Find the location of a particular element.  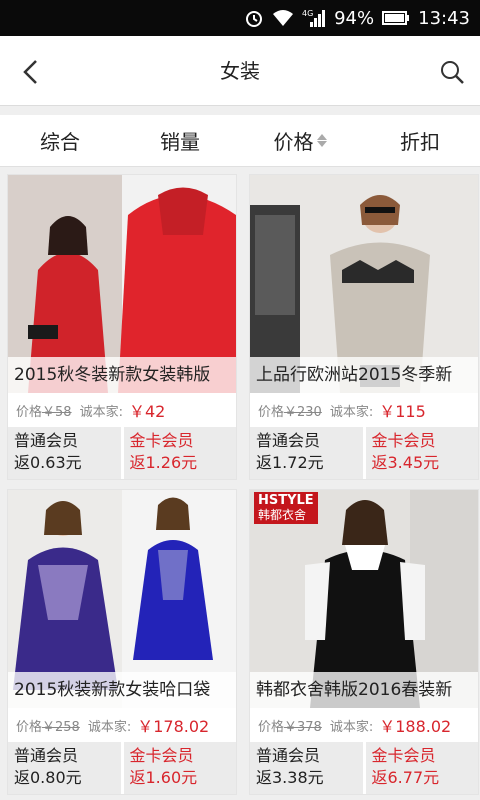

page-title: 女装 is located at coordinates (240, 71).